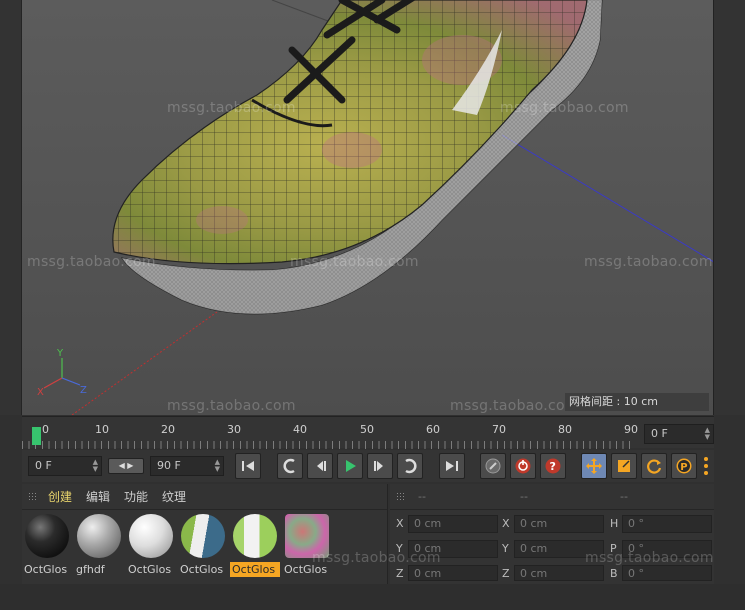 This screenshot has width=745, height=610. I want to click on position-x-field: 0 cm, so click(453, 524).